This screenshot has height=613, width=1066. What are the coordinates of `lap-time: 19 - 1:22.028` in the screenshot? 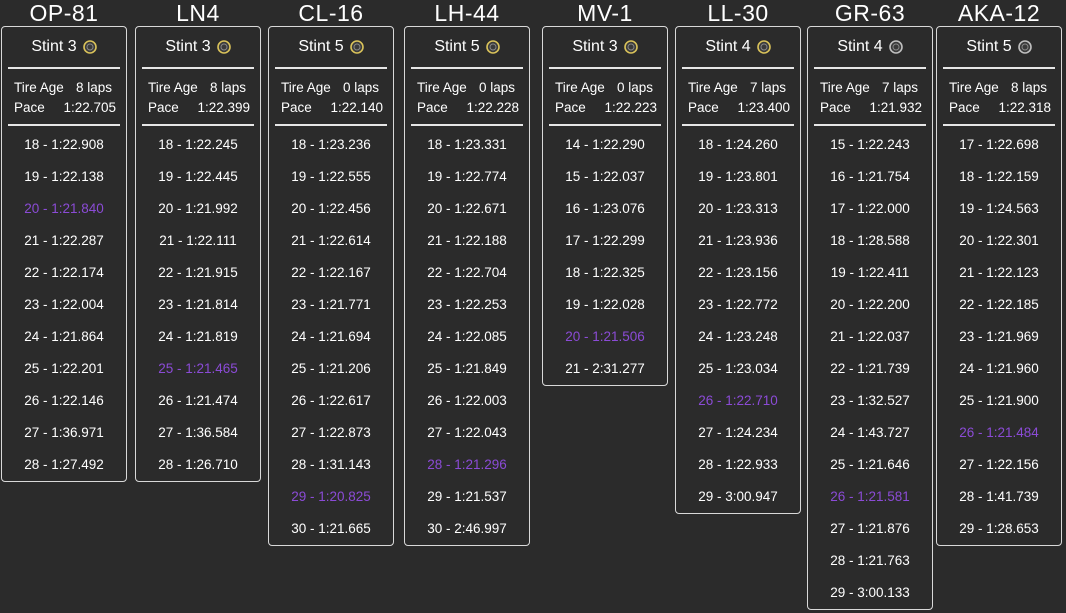 It's located at (605, 304).